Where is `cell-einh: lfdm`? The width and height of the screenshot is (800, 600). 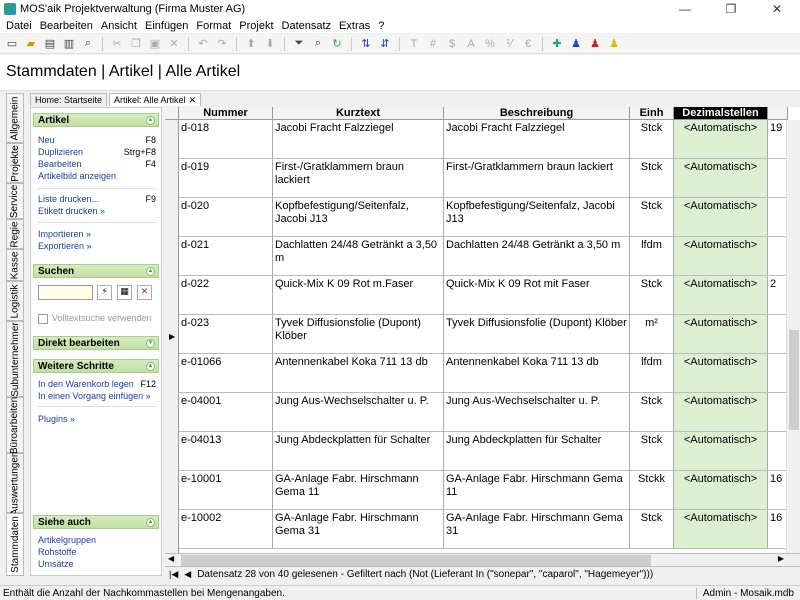
cell-einh: lfdm is located at coordinates (652, 373).